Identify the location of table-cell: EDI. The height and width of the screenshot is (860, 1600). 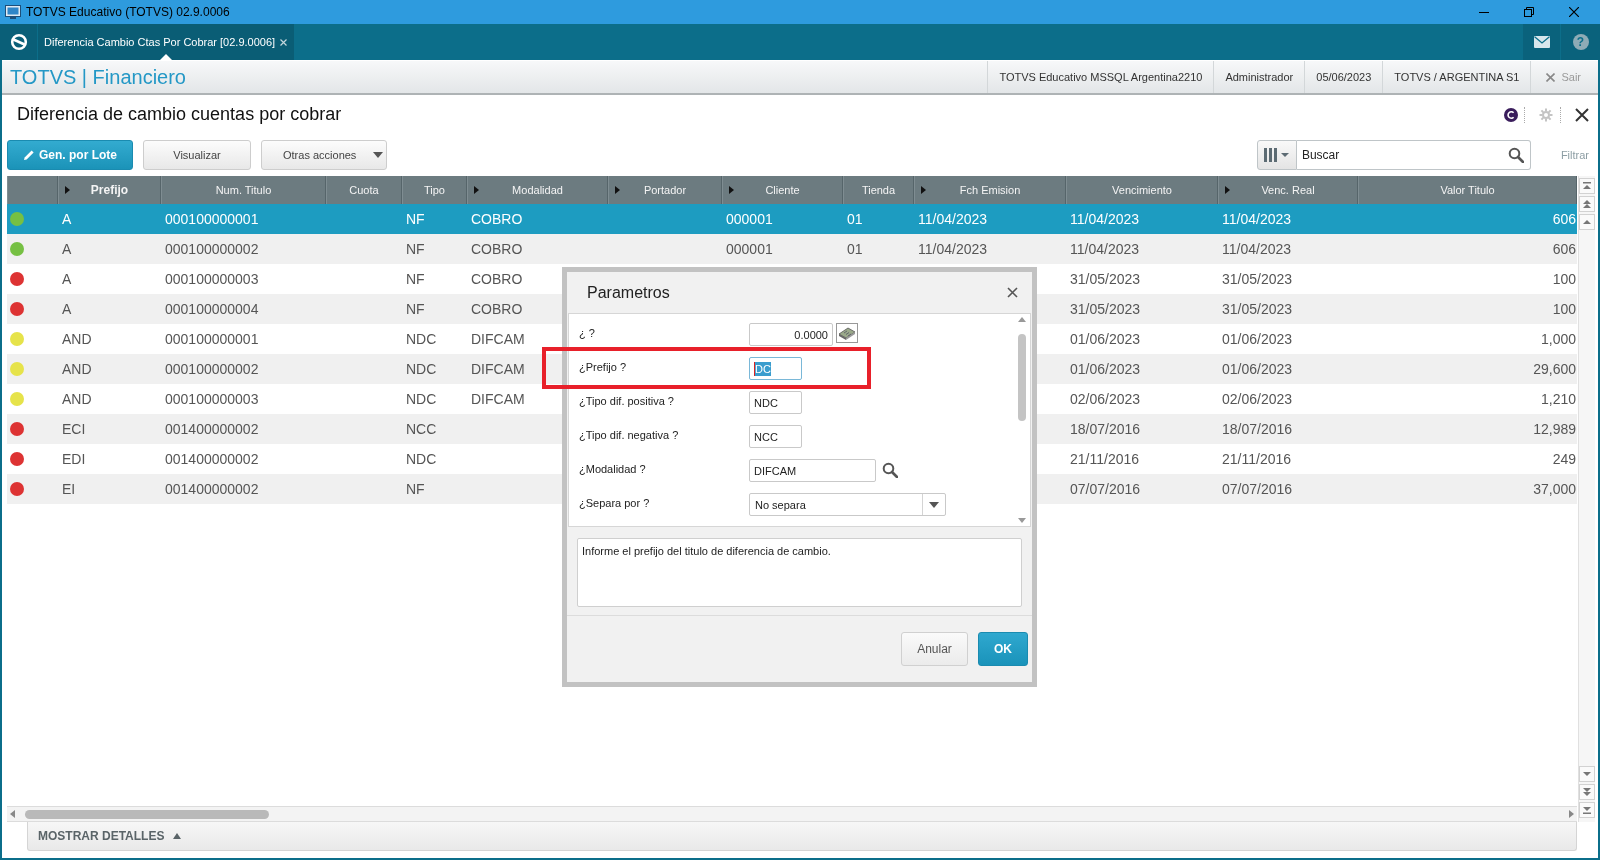
(74, 459).